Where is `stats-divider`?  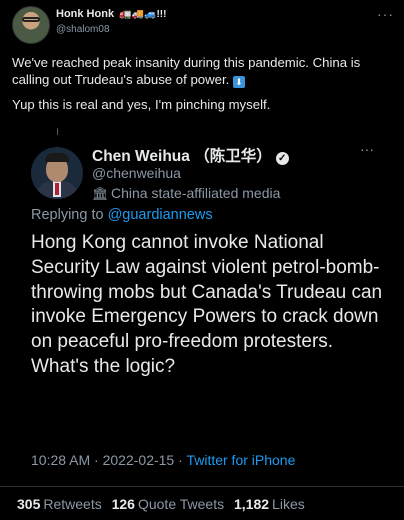 stats-divider is located at coordinates (202, 486).